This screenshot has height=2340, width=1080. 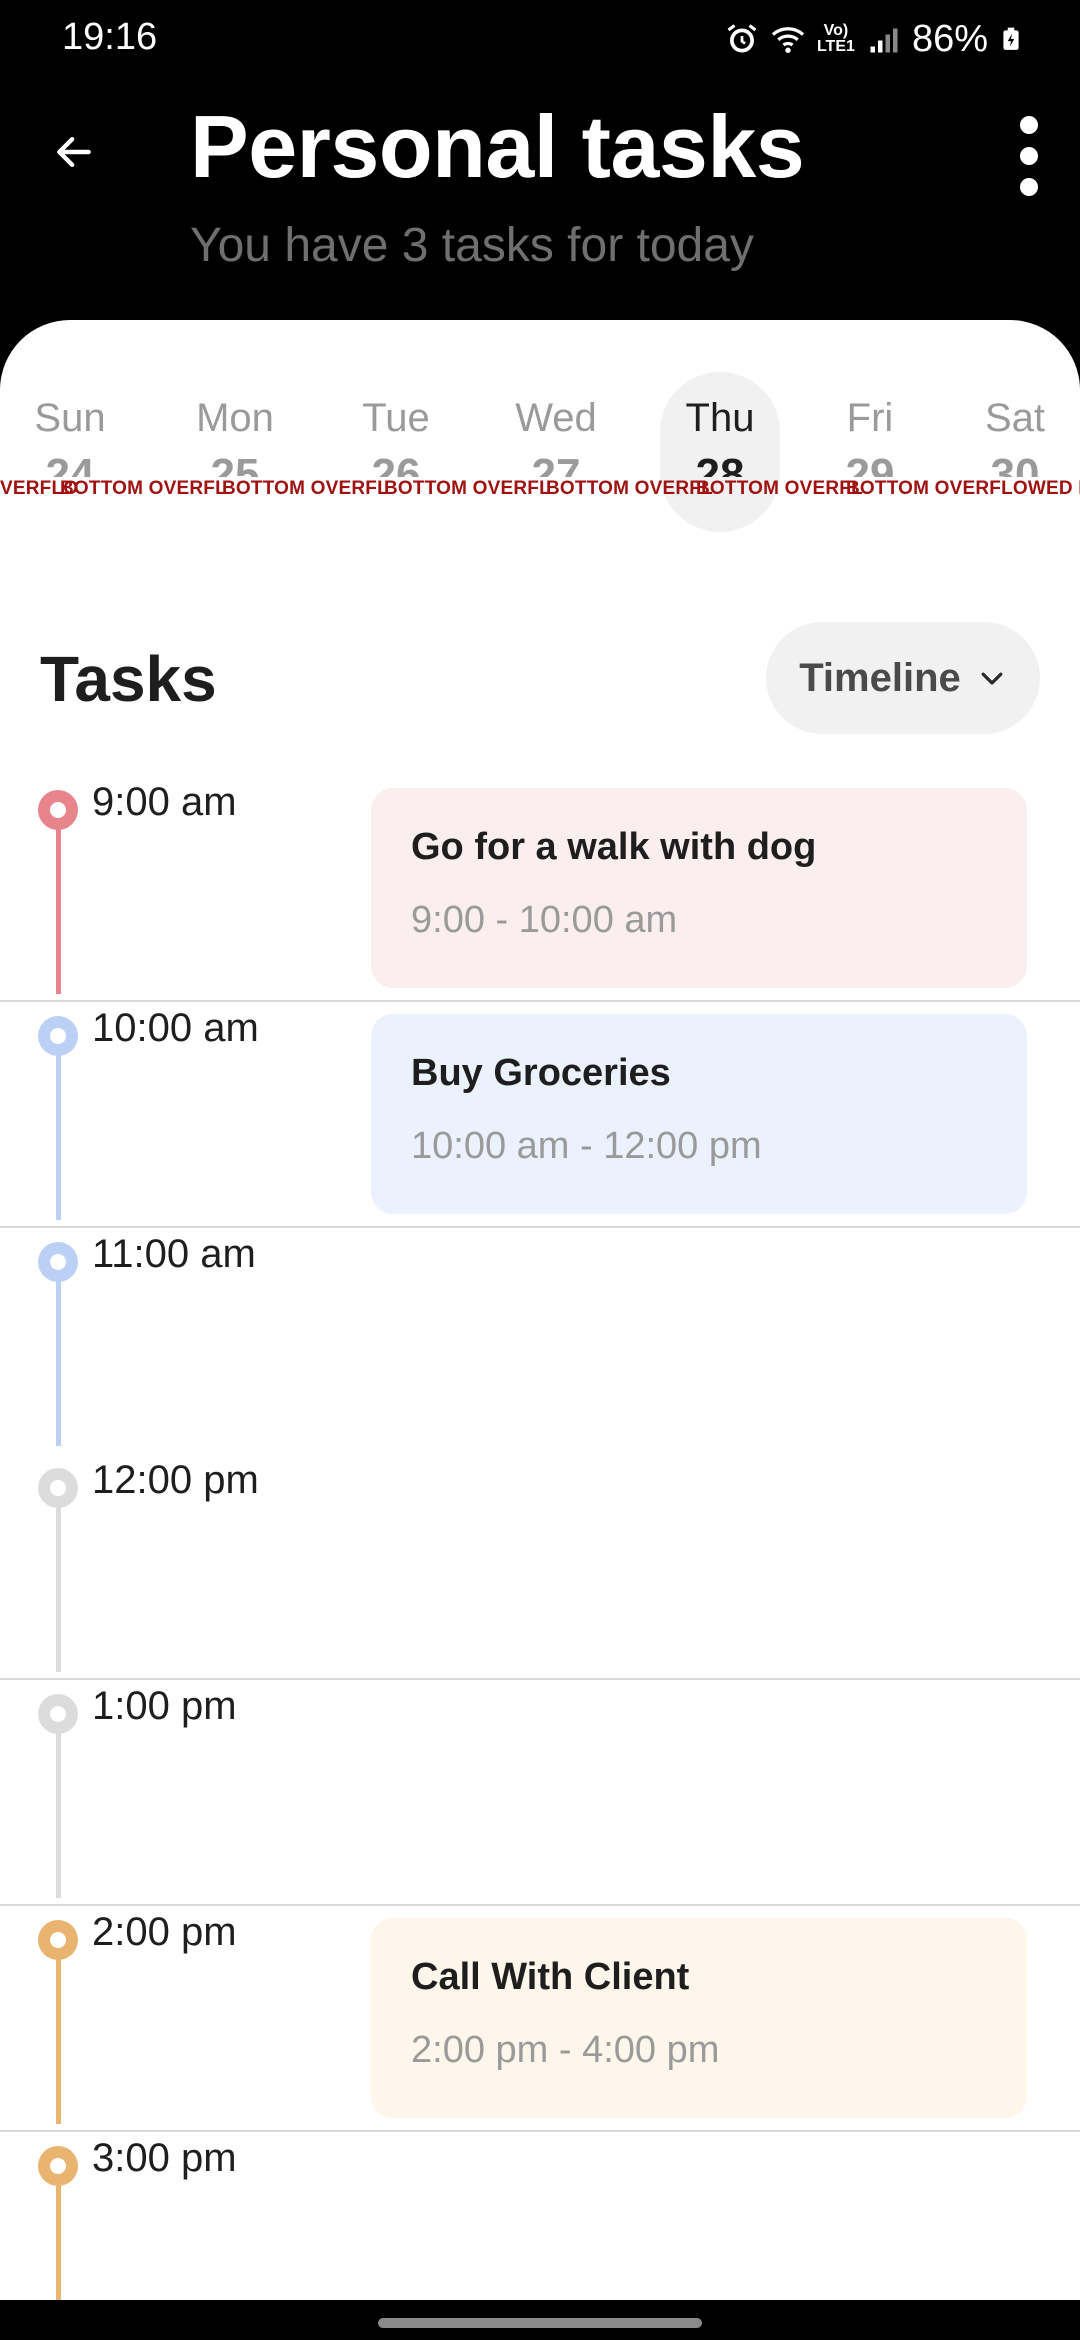 What do you see at coordinates (1011, 38) in the screenshot?
I see `battery-icon` at bounding box center [1011, 38].